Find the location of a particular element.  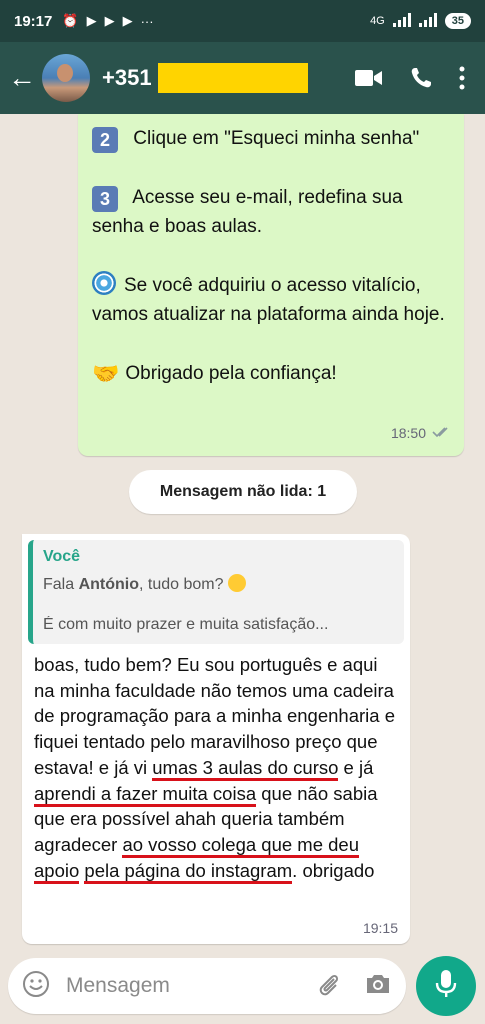

chat-header: ← +351 is located at coordinates (242, 78).